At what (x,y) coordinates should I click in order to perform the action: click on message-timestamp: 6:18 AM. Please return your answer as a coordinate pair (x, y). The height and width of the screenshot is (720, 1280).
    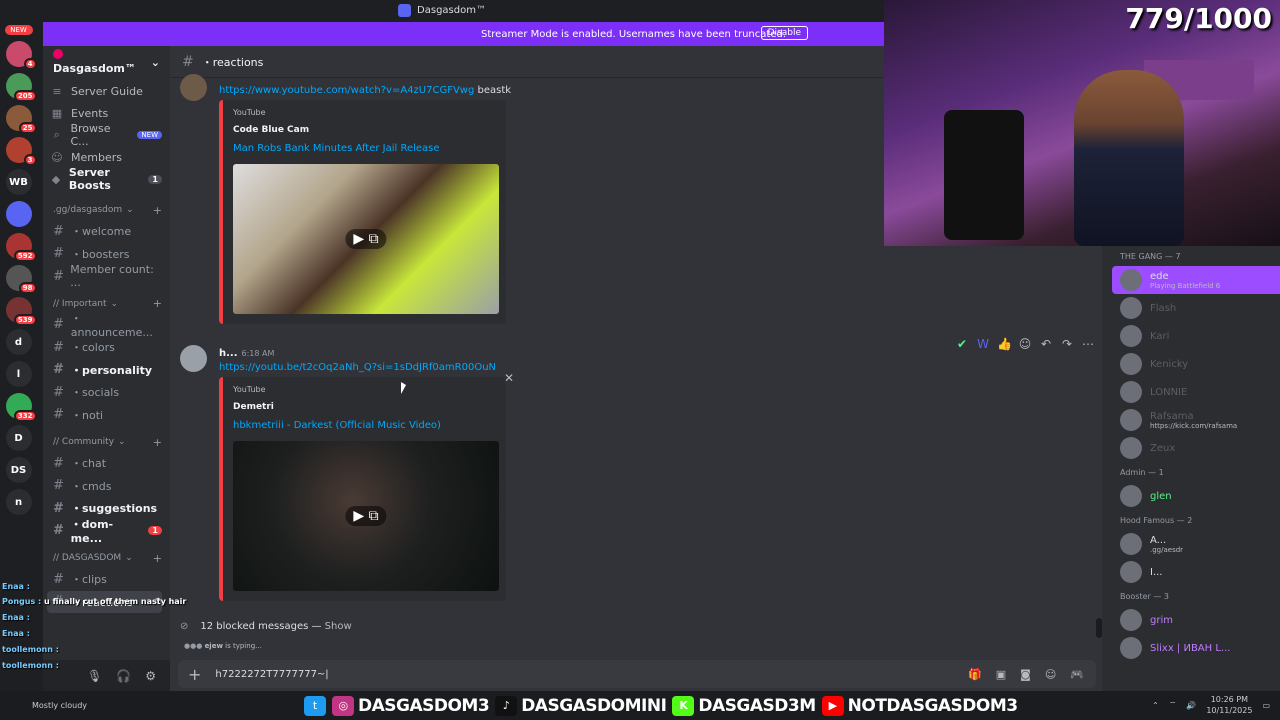
    Looking at the image, I should click on (258, 353).